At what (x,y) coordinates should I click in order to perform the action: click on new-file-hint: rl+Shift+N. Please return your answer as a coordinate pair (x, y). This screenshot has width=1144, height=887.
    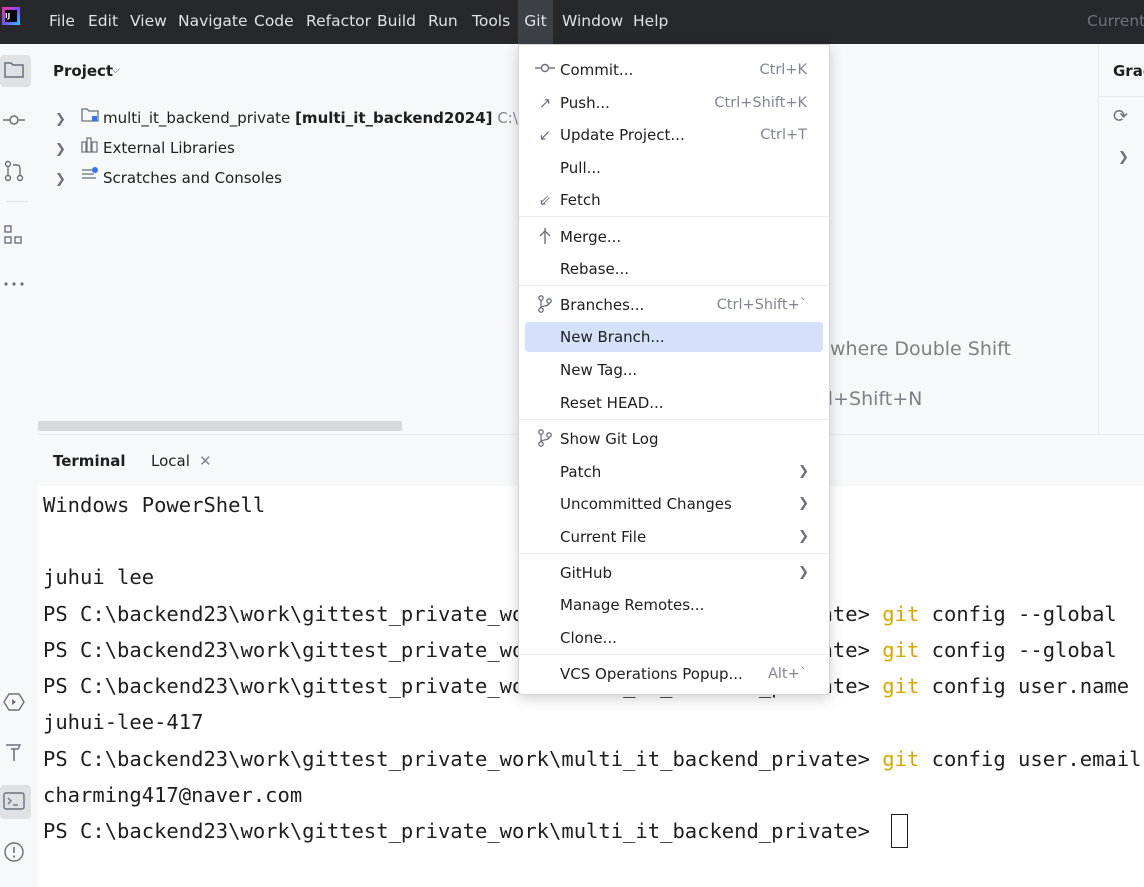
    Looking at the image, I should click on (871, 399).